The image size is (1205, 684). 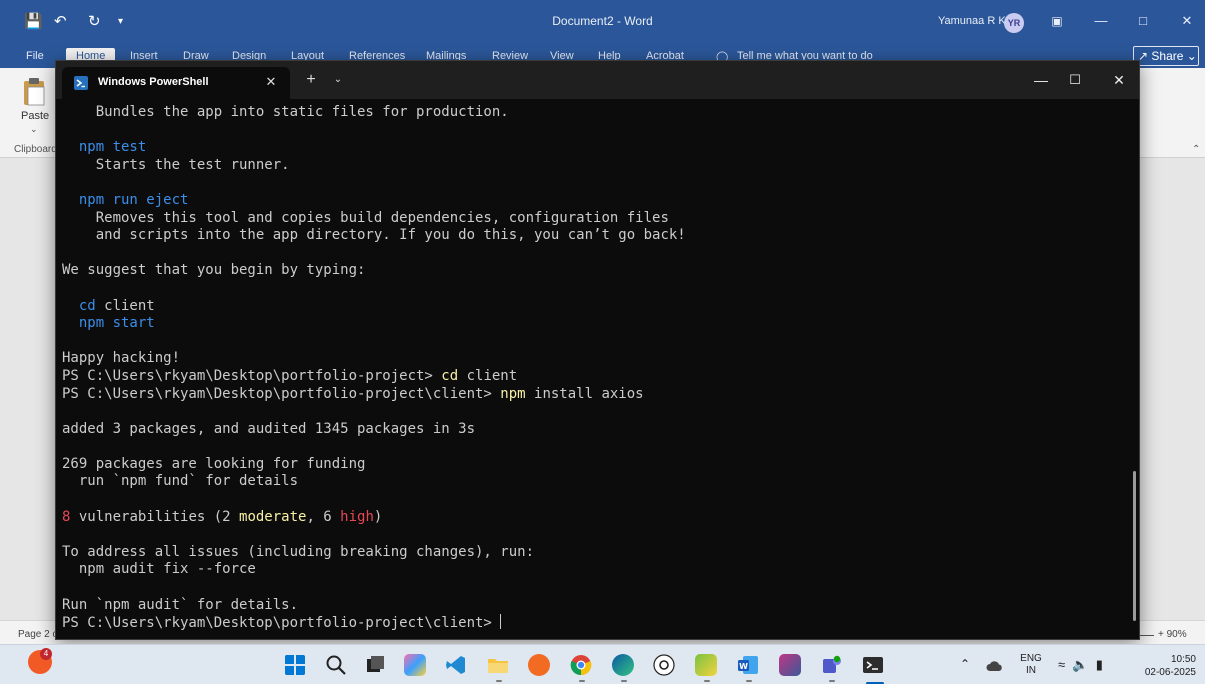 I want to click on terminal-text: client, so click(x=488, y=375).